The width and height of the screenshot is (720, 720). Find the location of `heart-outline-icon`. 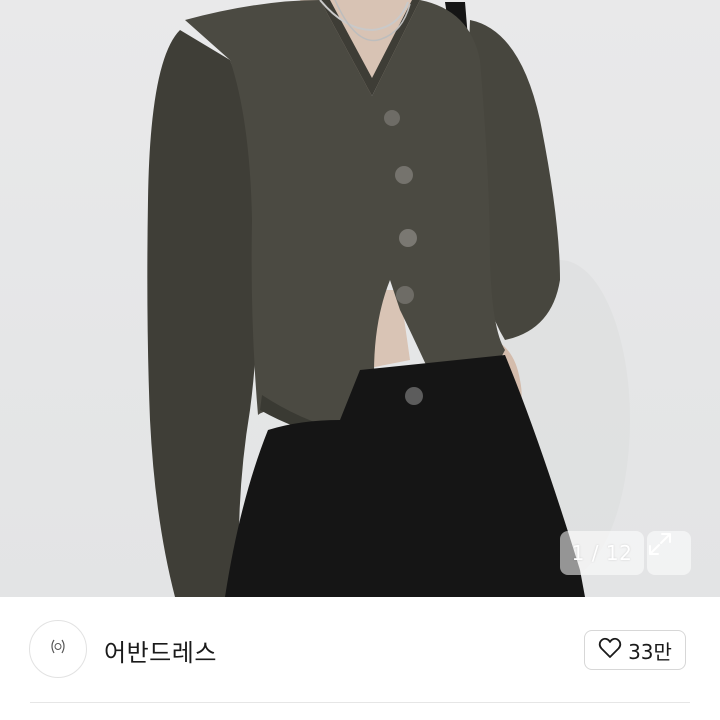

heart-outline-icon is located at coordinates (610, 650).